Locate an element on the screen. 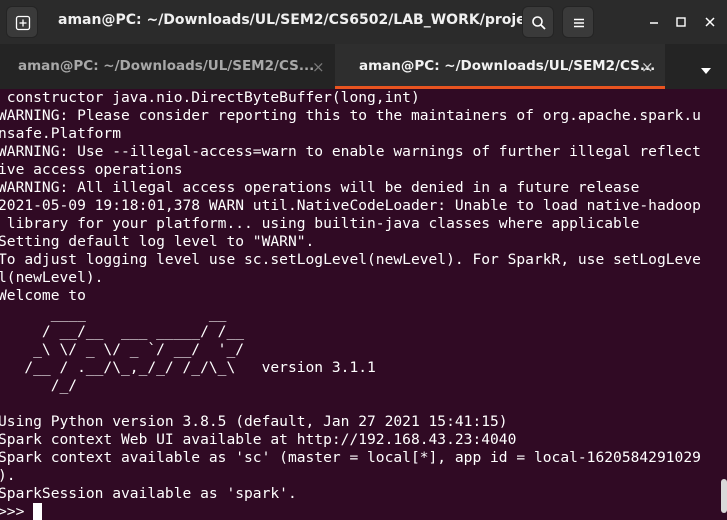  terminal-line: l(newLevel). is located at coordinates (52, 277).